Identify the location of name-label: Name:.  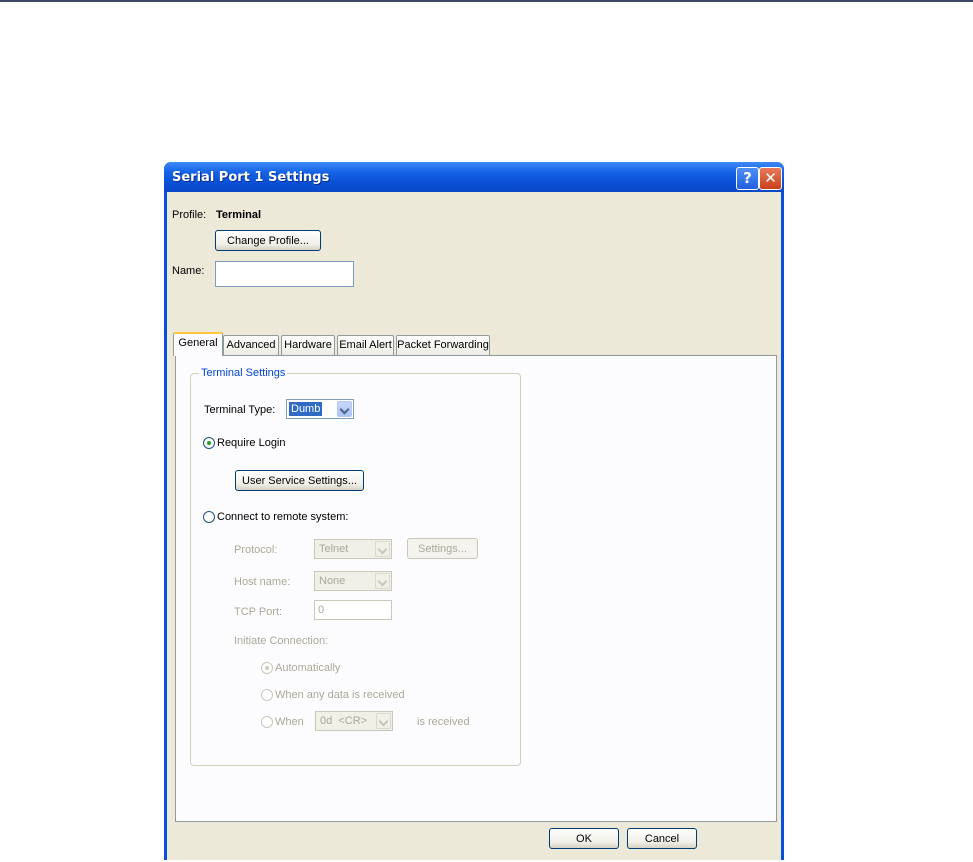
(188, 271).